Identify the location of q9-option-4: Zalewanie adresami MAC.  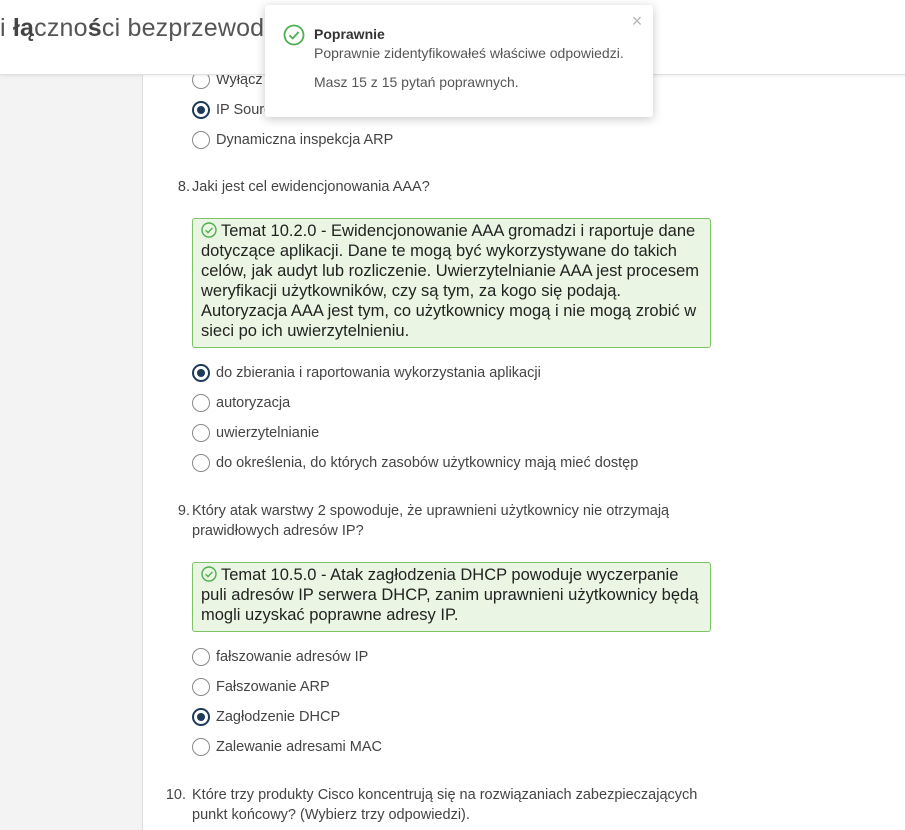
(287, 747).